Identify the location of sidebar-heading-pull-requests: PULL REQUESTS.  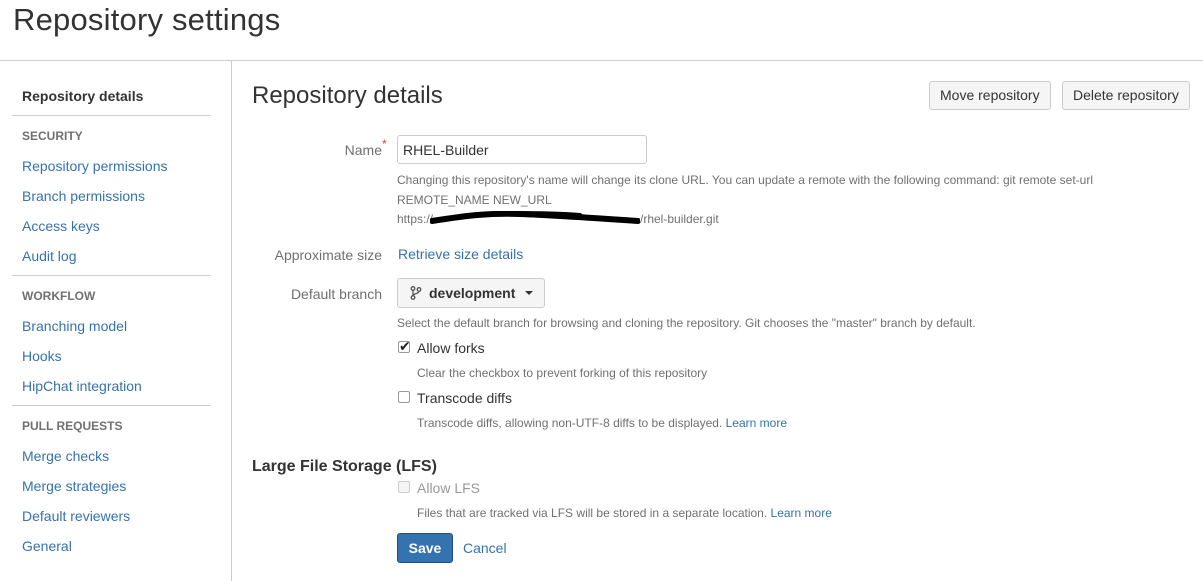
(72, 426).